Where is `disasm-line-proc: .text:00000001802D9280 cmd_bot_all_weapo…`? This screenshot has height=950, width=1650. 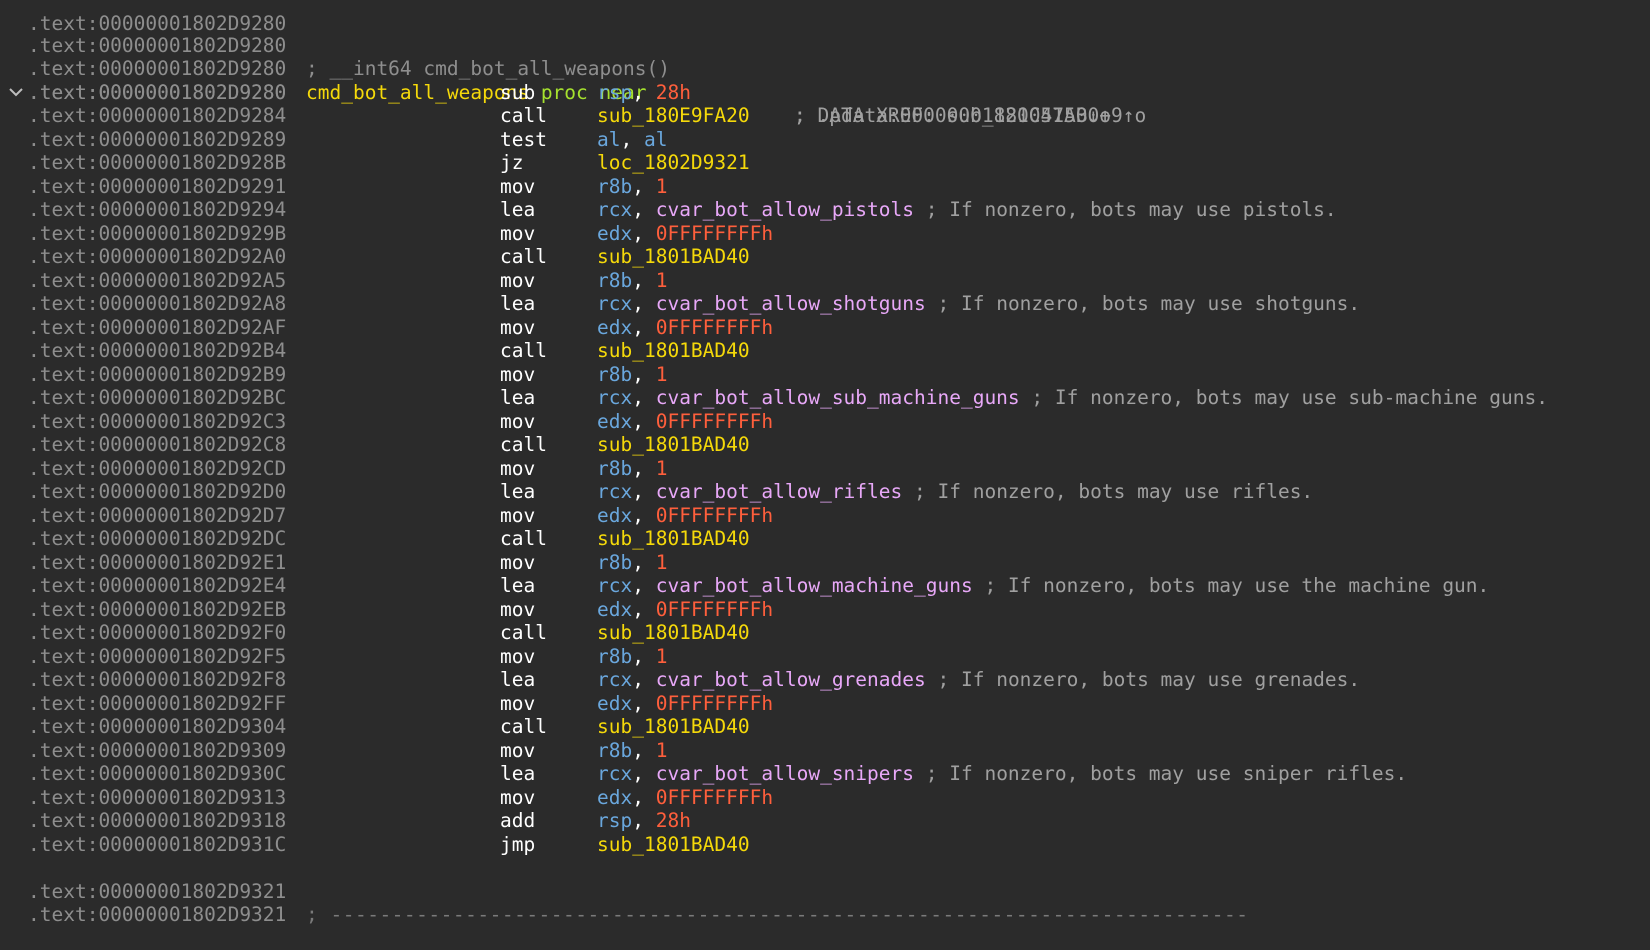
disasm-line-proc: .text:00000001802D9280 cmd_bot_all_weapo… is located at coordinates (825, 80).